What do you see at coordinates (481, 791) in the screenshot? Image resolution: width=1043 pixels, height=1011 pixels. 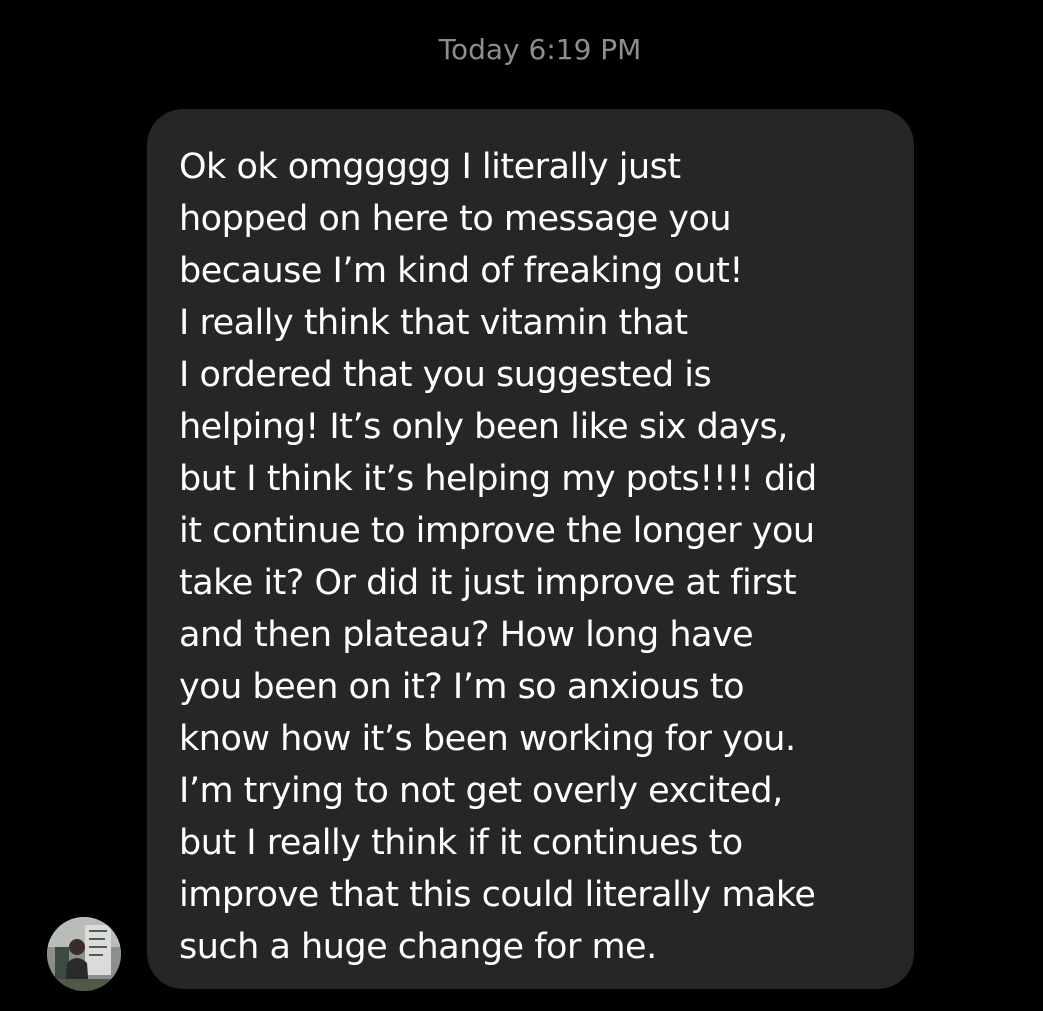 I see `message-line: I’m trying to not get overly excited,` at bounding box center [481, 791].